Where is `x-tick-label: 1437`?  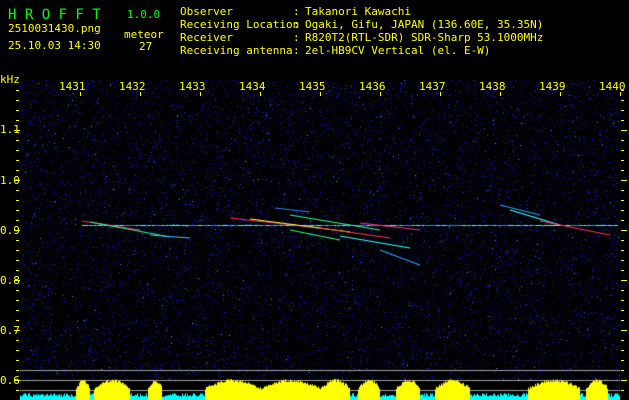 x-tick-label: 1437 is located at coordinates (432, 86).